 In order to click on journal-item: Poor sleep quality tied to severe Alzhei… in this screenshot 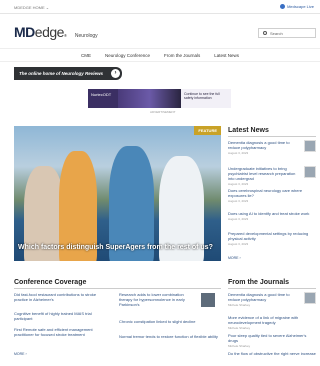, I will do `click(272, 341)`.